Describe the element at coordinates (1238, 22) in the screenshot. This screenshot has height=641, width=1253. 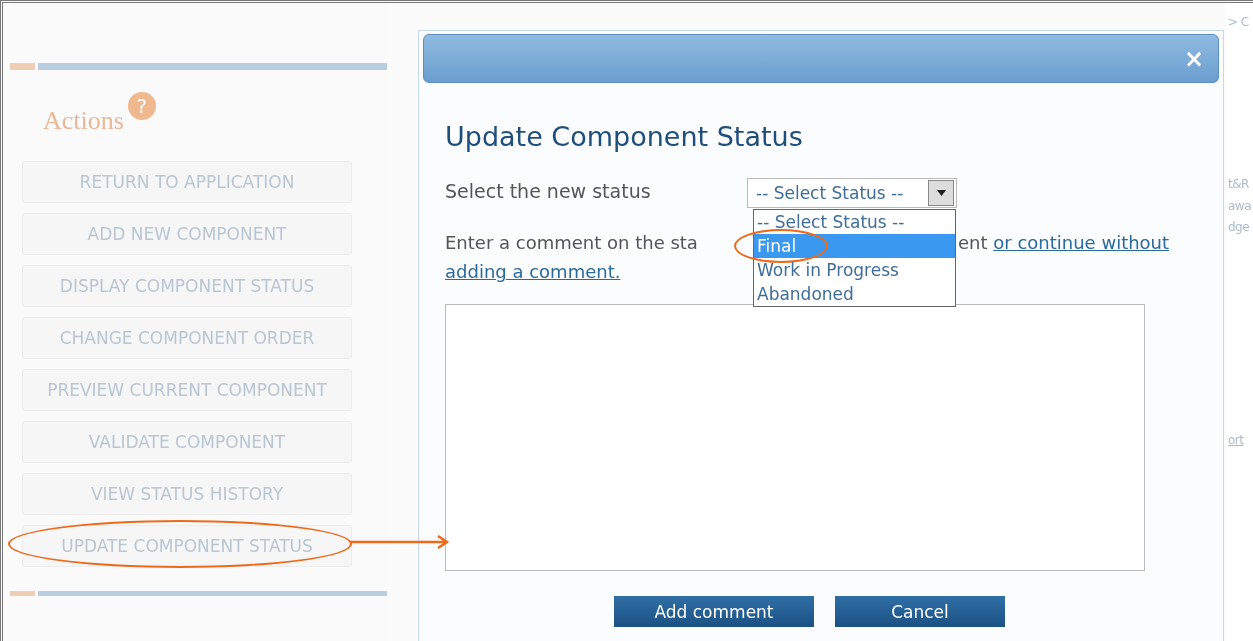
I see `background-text: > C` at that location.